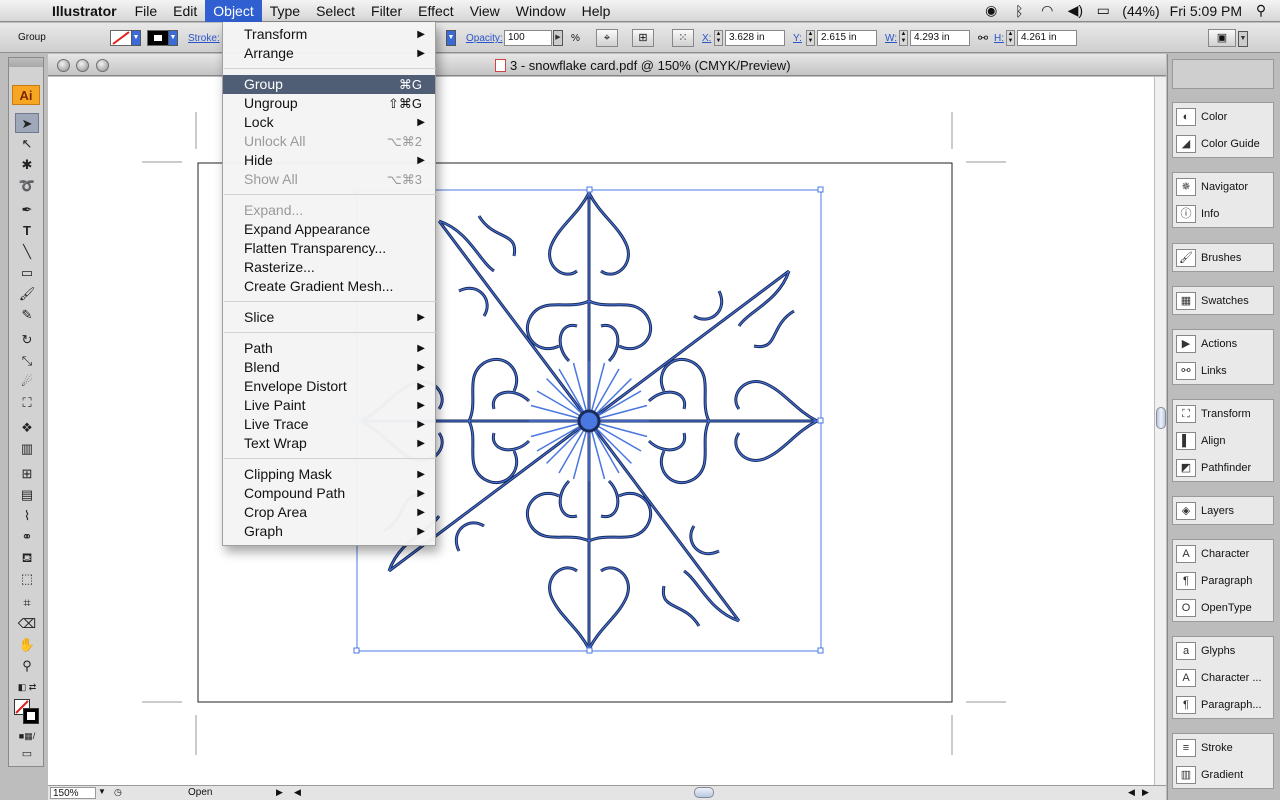 The image size is (1280, 800). Describe the element at coordinates (27, 516) in the screenshot. I see `eyedropper-tool-icon: ⌇` at that location.